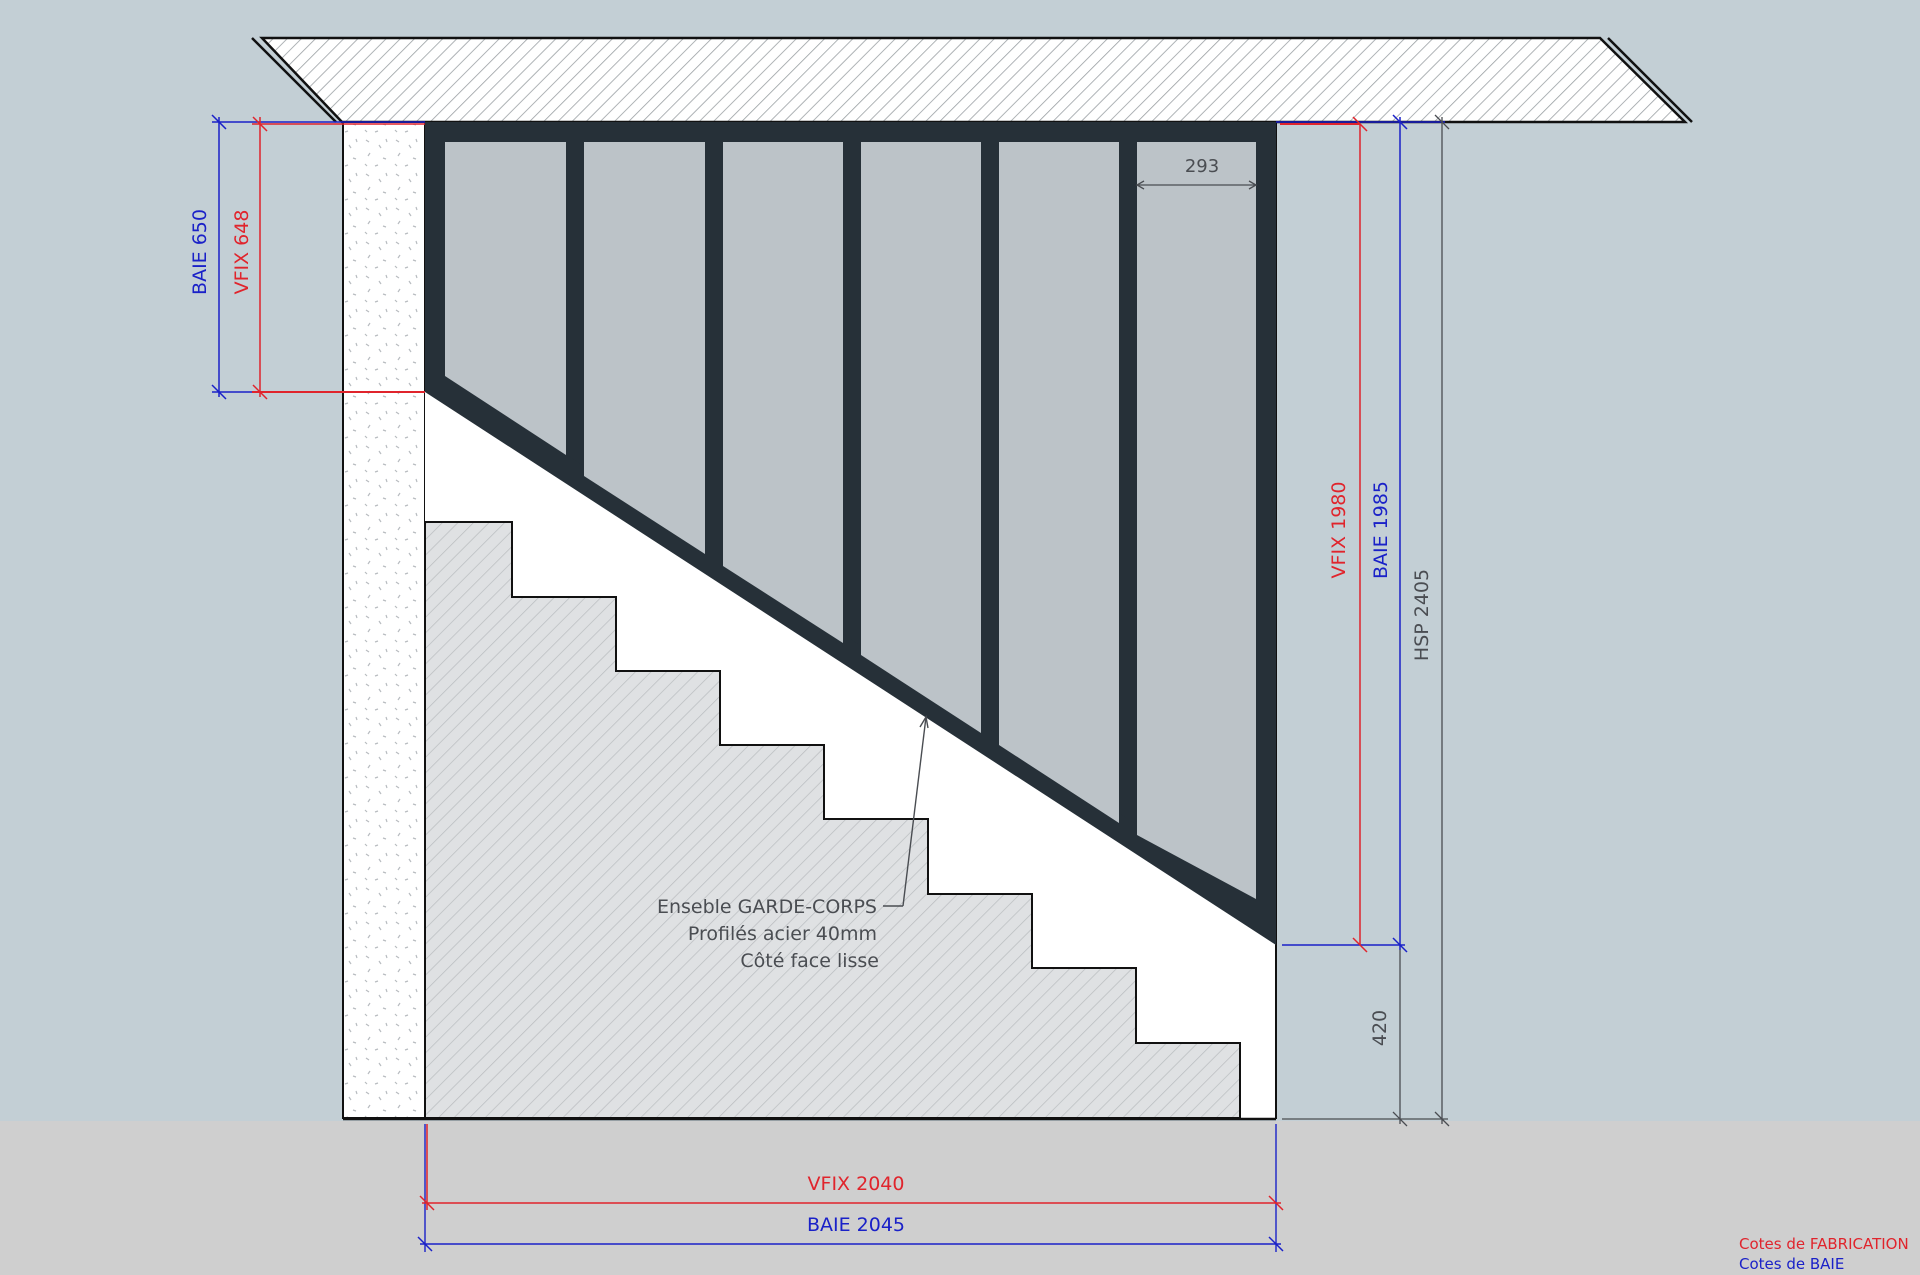  I want to click on dim-baie-650: BAIE 650, so click(200, 252).